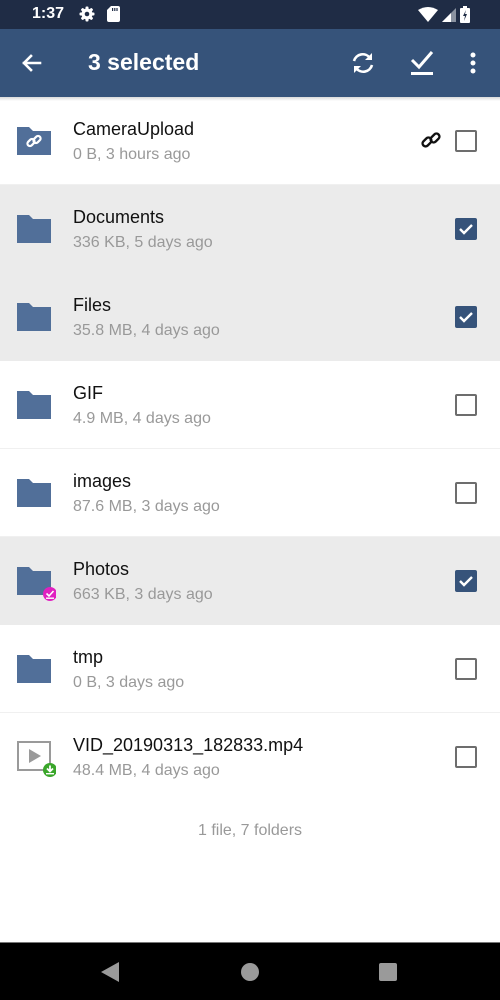 This screenshot has height=1000, width=500. What do you see at coordinates (102, 481) in the screenshot?
I see `item-name: images` at bounding box center [102, 481].